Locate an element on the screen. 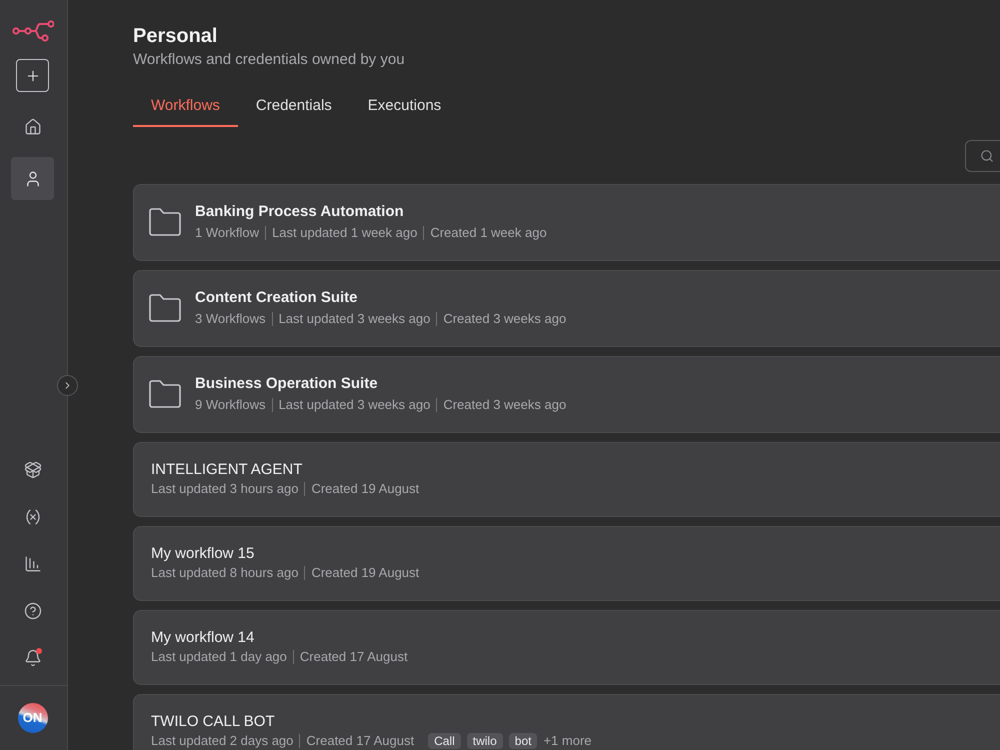  meta-text: Last updated 8 hours ago is located at coordinates (224, 573).